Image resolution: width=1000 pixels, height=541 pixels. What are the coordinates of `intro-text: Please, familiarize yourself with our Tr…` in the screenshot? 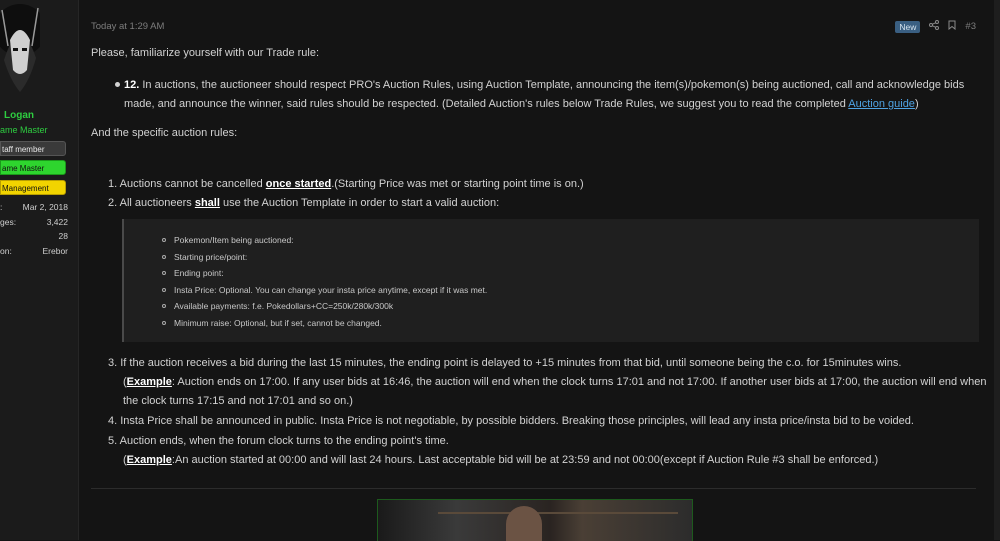 It's located at (205, 53).